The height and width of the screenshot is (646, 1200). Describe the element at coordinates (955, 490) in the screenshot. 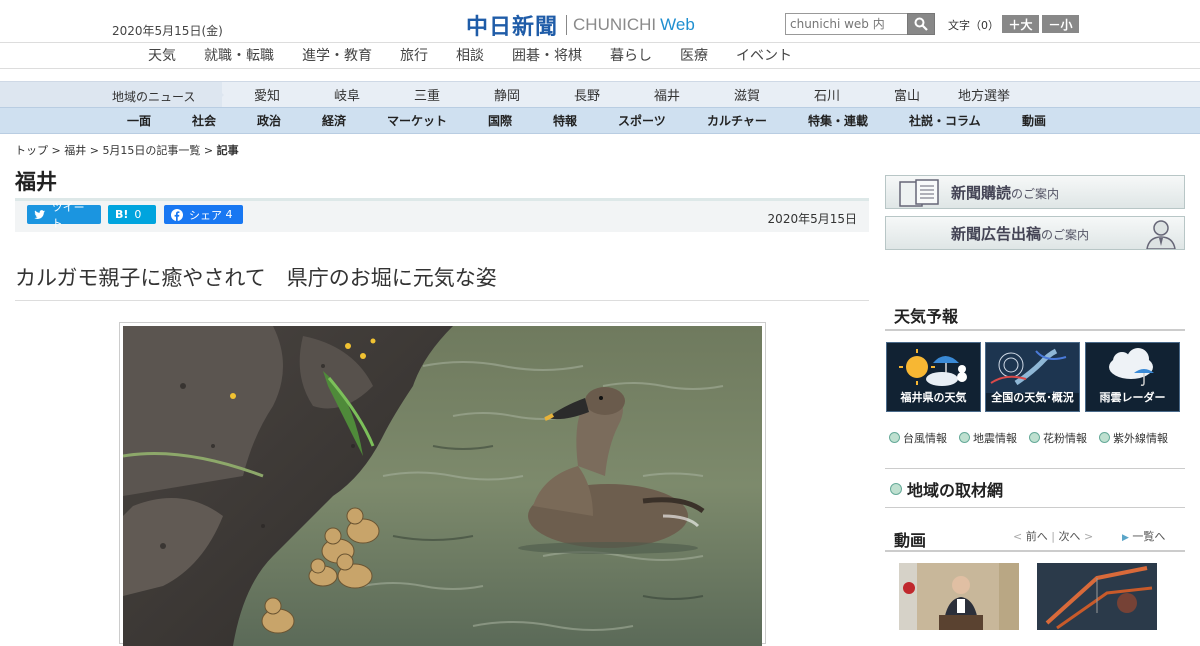

I see `area-network-label: 地域の取材網` at that location.